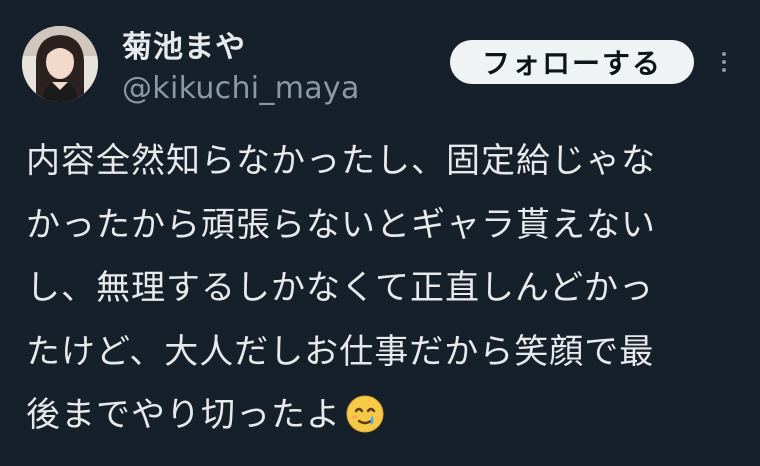 Image resolution: width=760 pixels, height=466 pixels. Describe the element at coordinates (365, 424) in the screenshot. I see `smiling-face-with-tear-icon` at that location.